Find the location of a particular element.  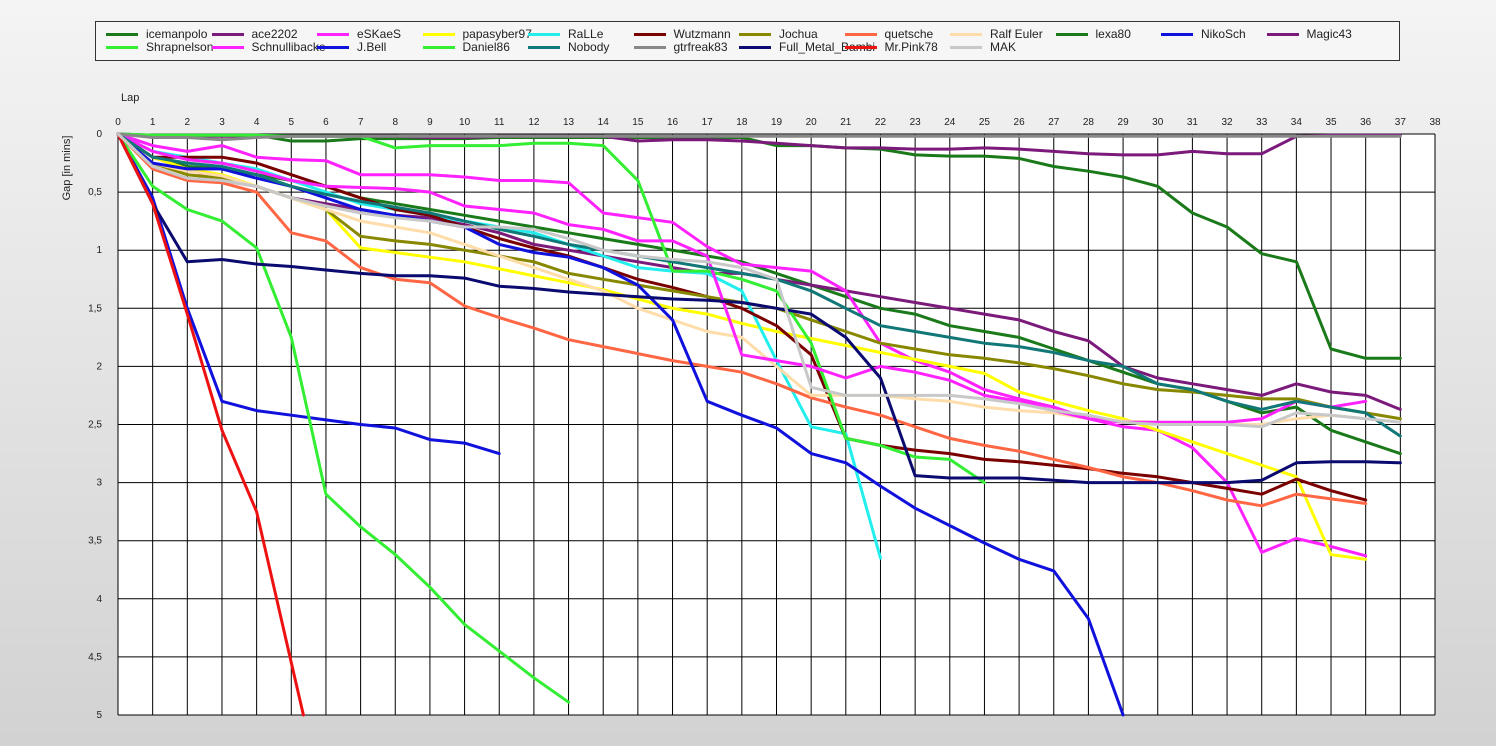

x-tick-label: 14 is located at coordinates (604, 122).